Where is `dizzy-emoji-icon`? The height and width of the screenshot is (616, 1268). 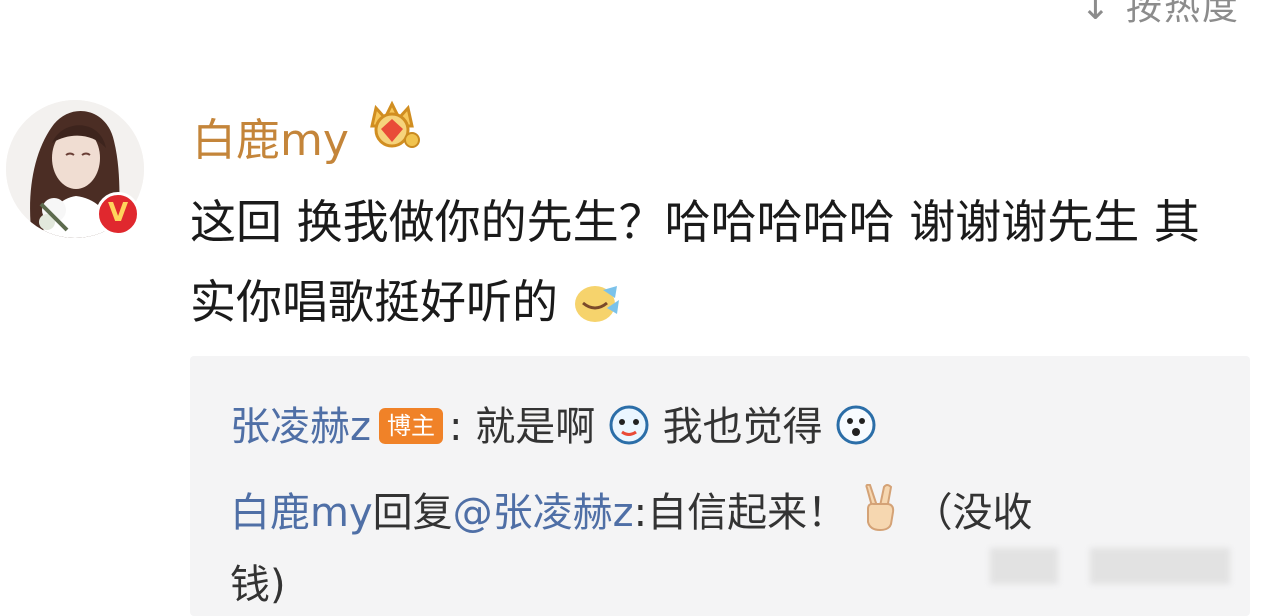
dizzy-emoji-icon is located at coordinates (629, 430).